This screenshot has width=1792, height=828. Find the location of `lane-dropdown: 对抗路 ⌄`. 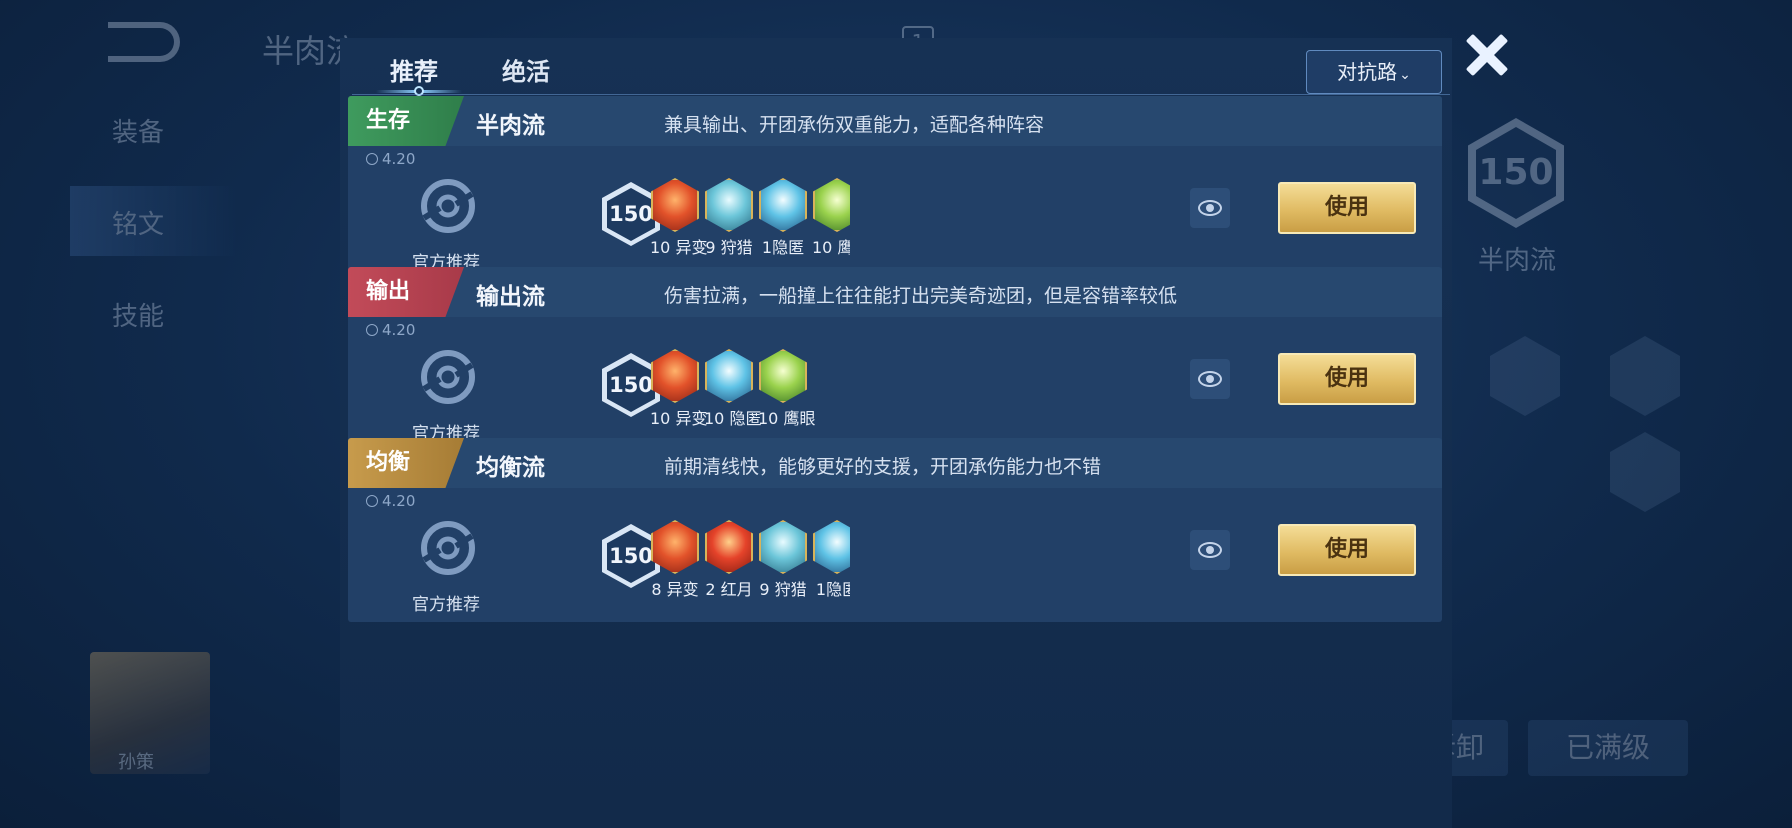

lane-dropdown: 对抗路 ⌄ is located at coordinates (1374, 72).